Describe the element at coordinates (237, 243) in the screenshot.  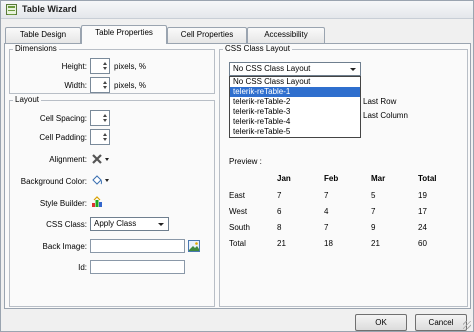
I see `row-label: Total` at that location.